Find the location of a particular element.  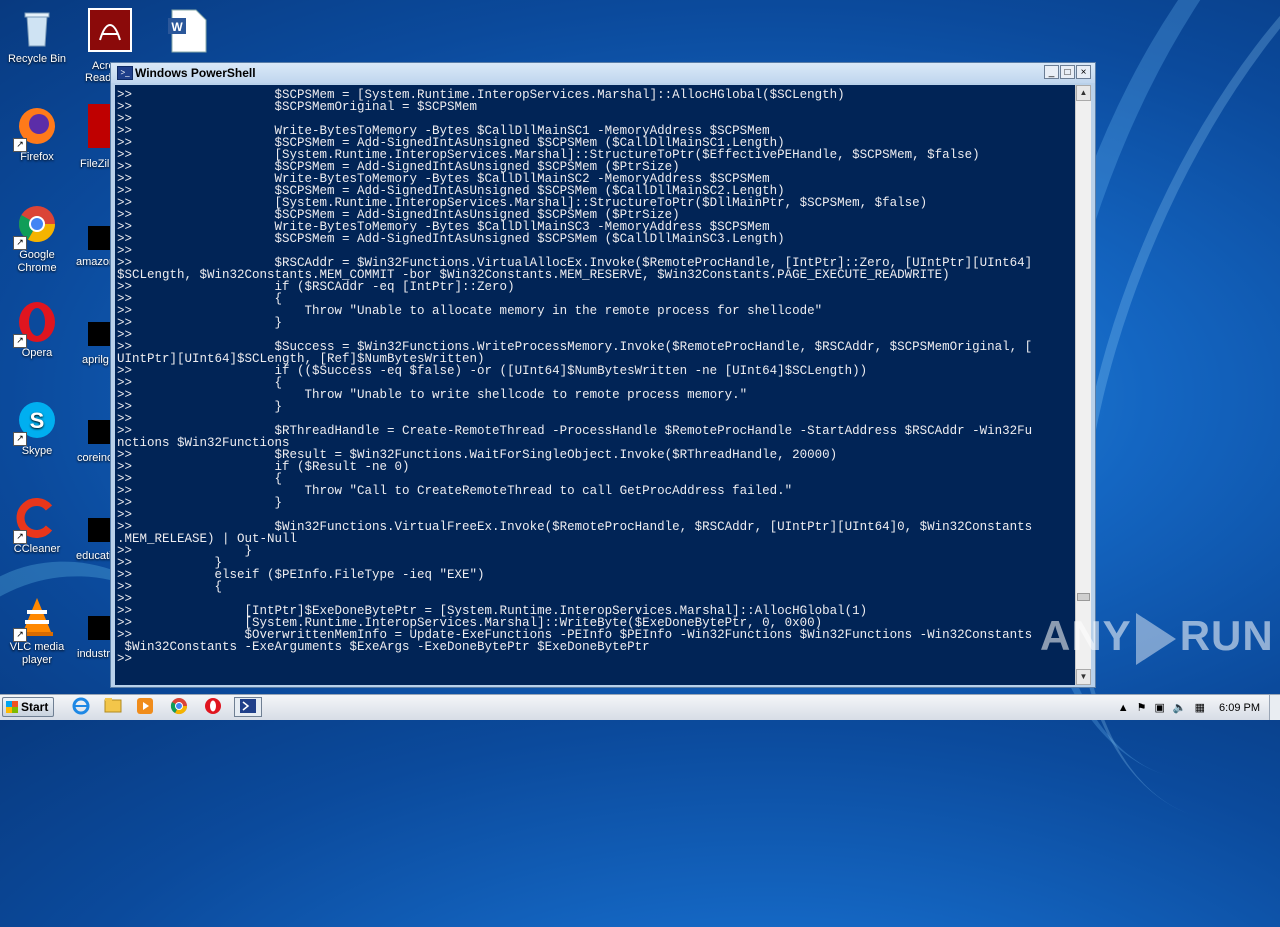

desktop-icon-label: VLC media player is located at coordinates (37, 653).